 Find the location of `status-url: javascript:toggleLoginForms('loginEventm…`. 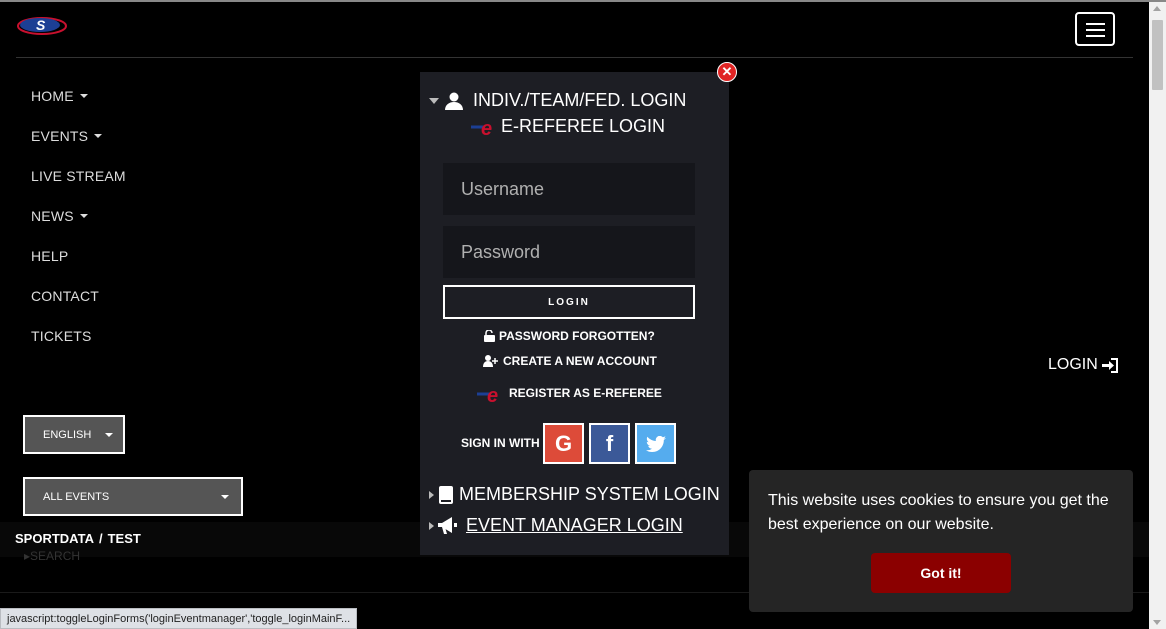

status-url: javascript:toggleLoginForms('loginEventm… is located at coordinates (179, 618).